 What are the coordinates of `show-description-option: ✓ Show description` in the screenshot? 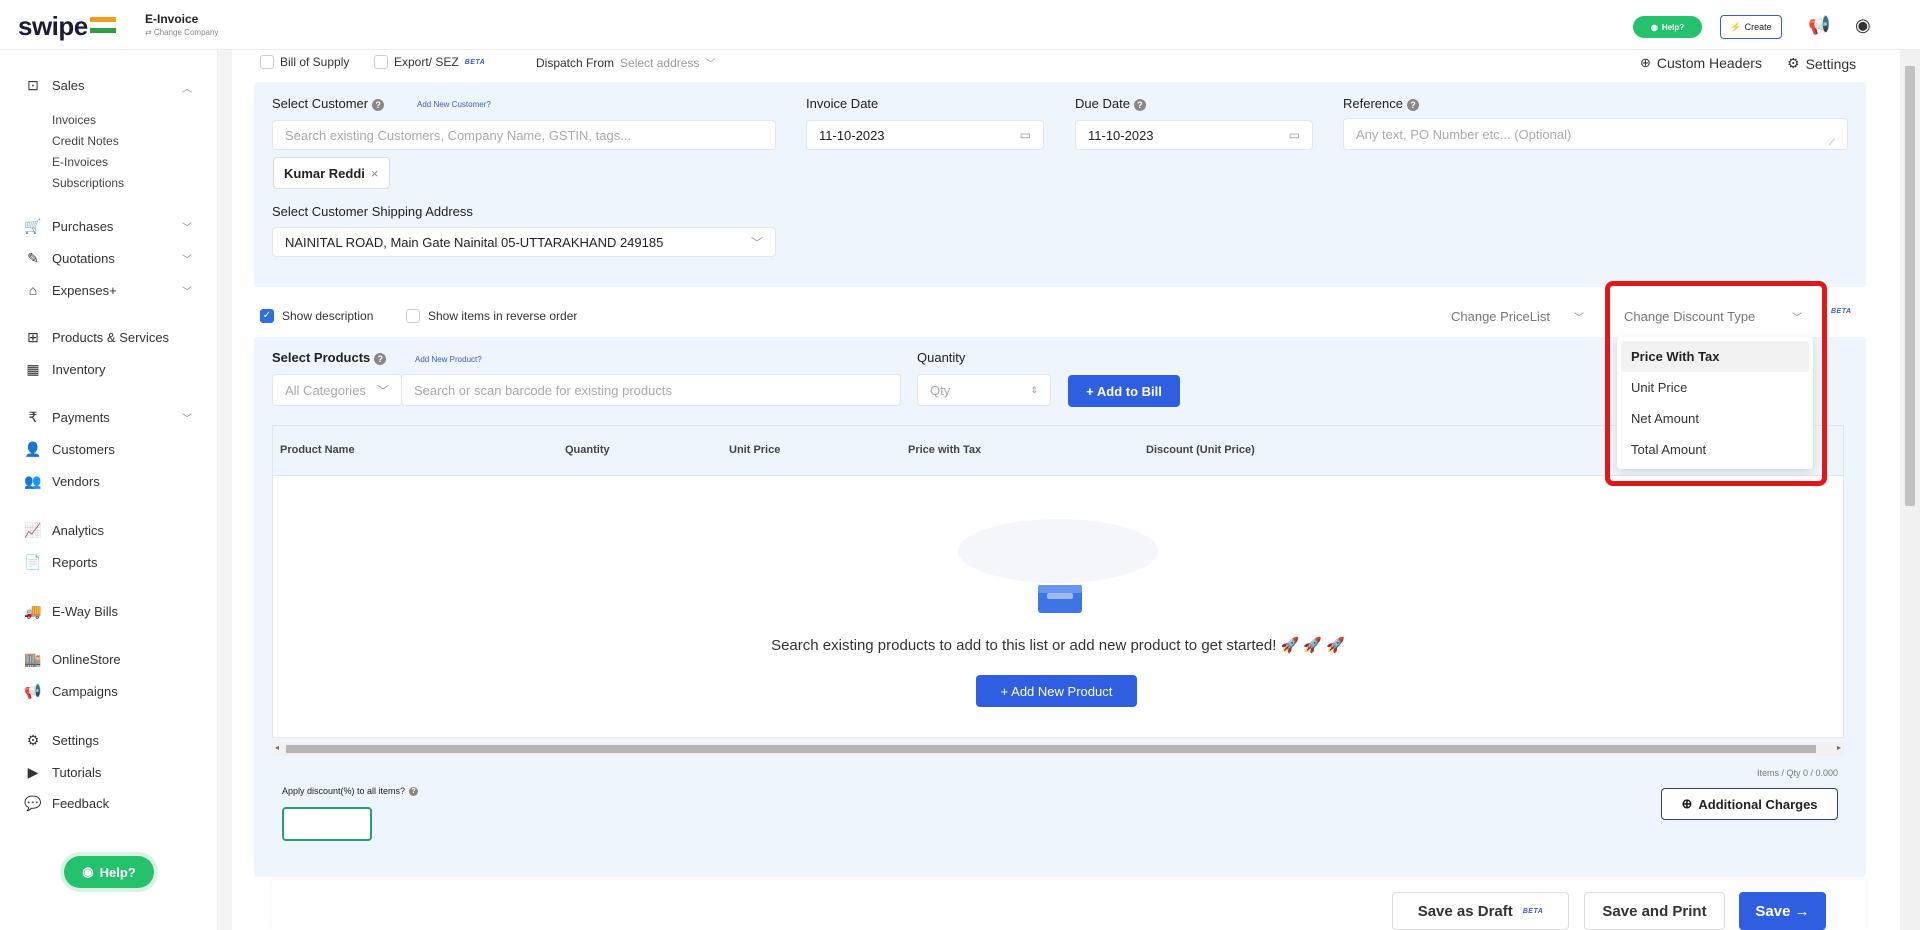 It's located at (316, 316).